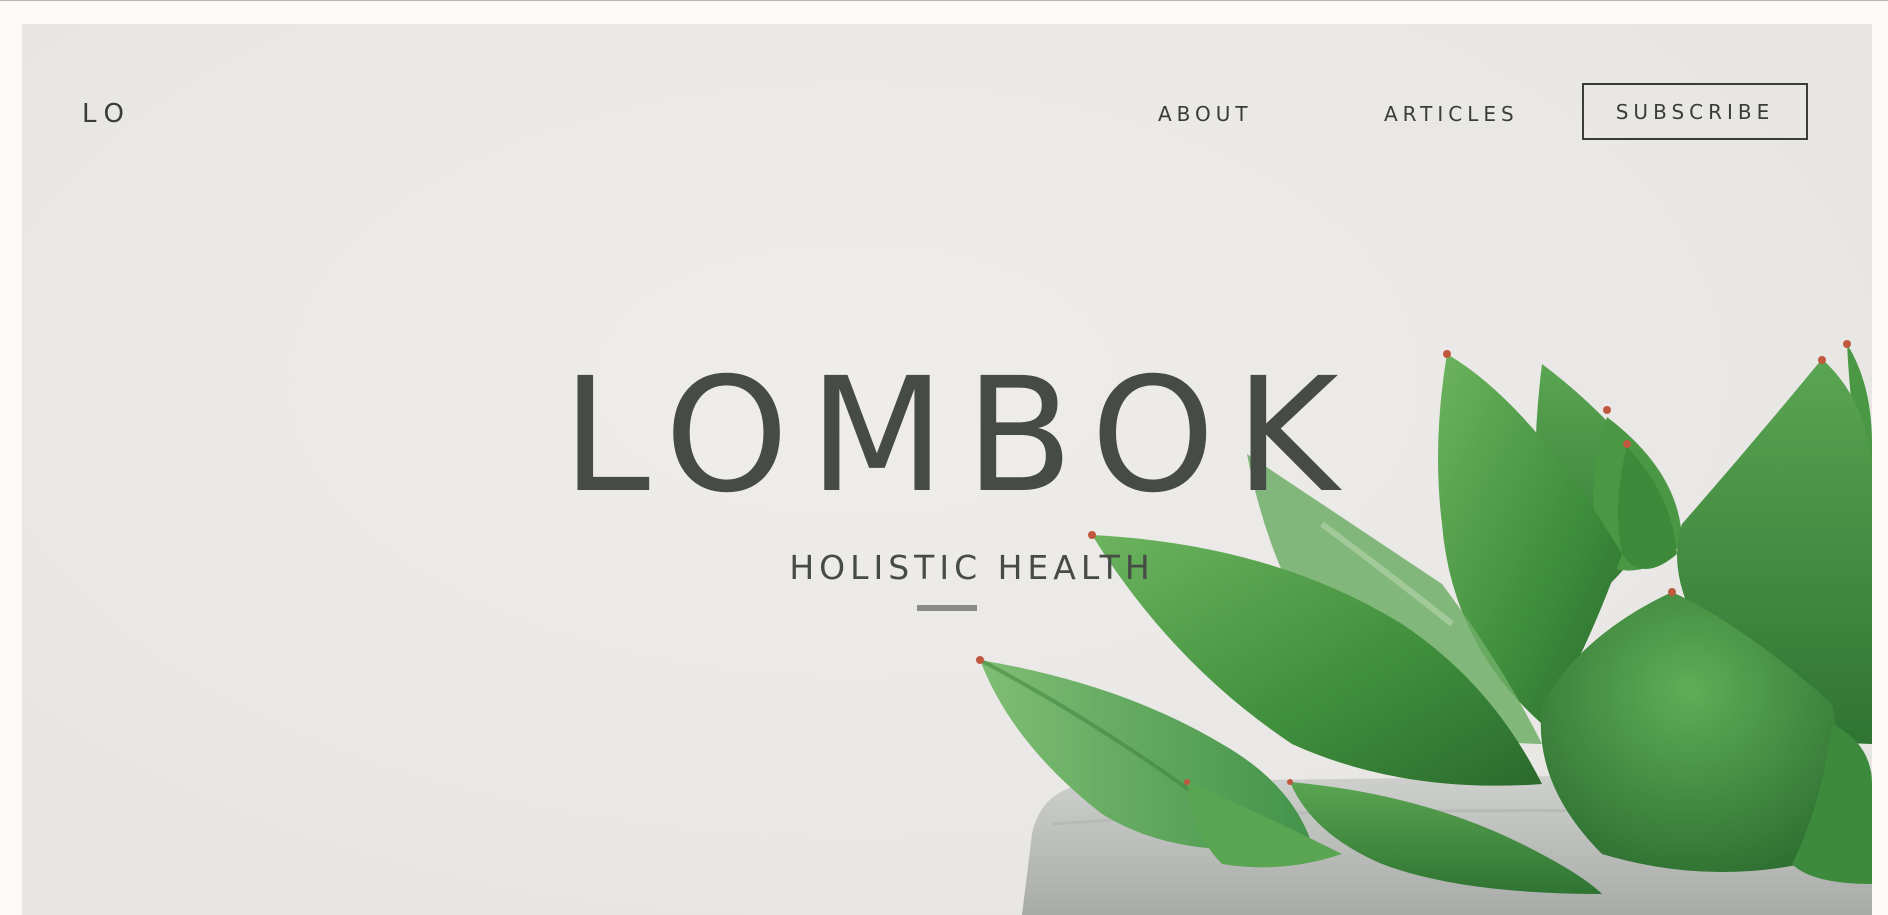 Image resolution: width=1888 pixels, height=915 pixels. What do you see at coordinates (960, 436) in the screenshot?
I see `hero-title: LOMBOK` at bounding box center [960, 436].